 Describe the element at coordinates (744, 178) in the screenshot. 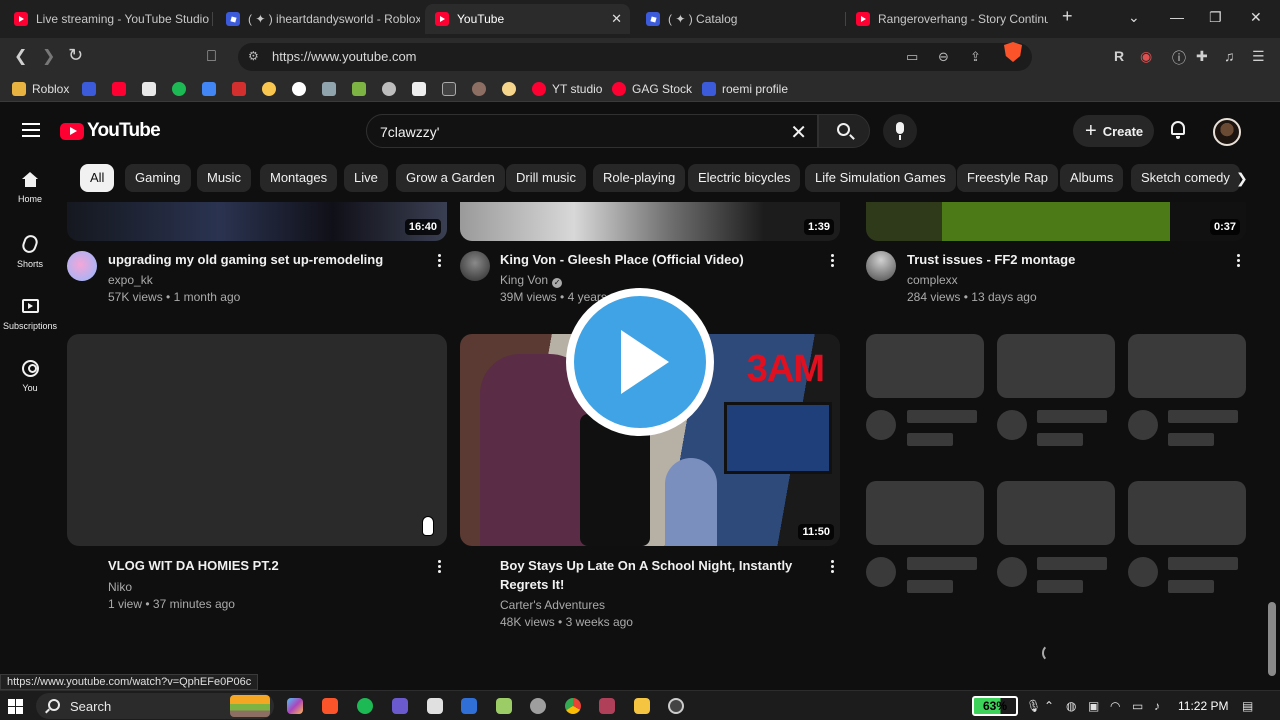

I see `chip-electric-bicycles: Electric bicycles` at that location.